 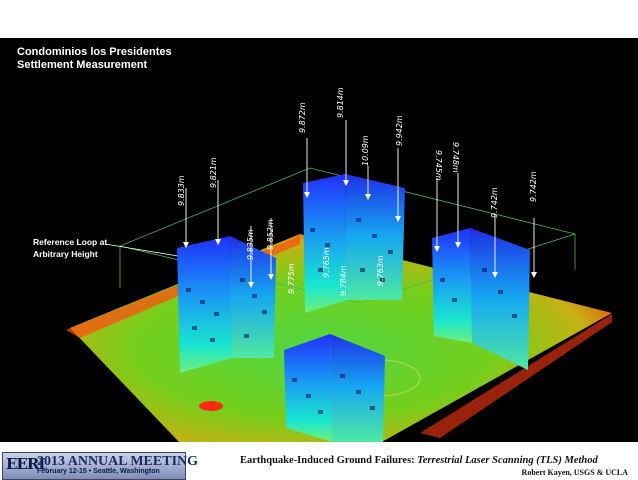 What do you see at coordinates (334, 388) in the screenshot?
I see `building-d` at bounding box center [334, 388].